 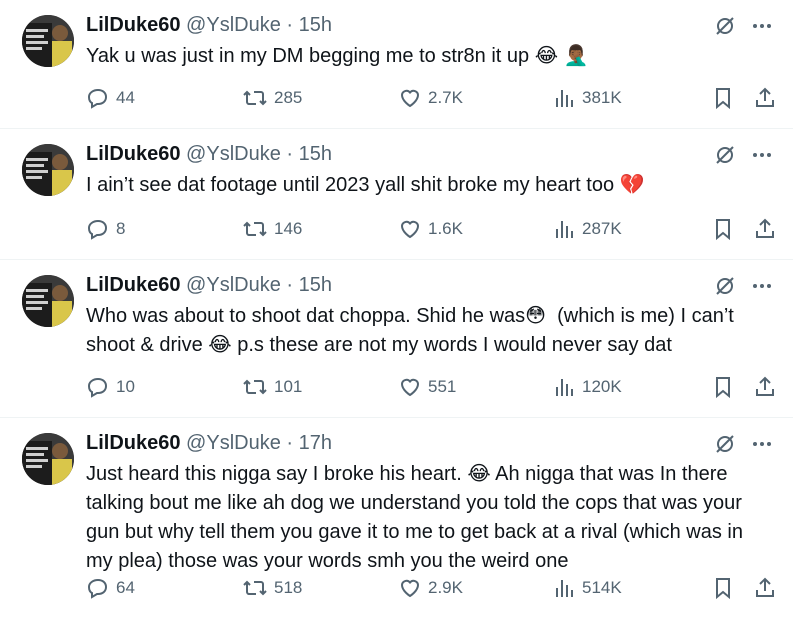 I want to click on views-count: 120K, so click(x=602, y=386).